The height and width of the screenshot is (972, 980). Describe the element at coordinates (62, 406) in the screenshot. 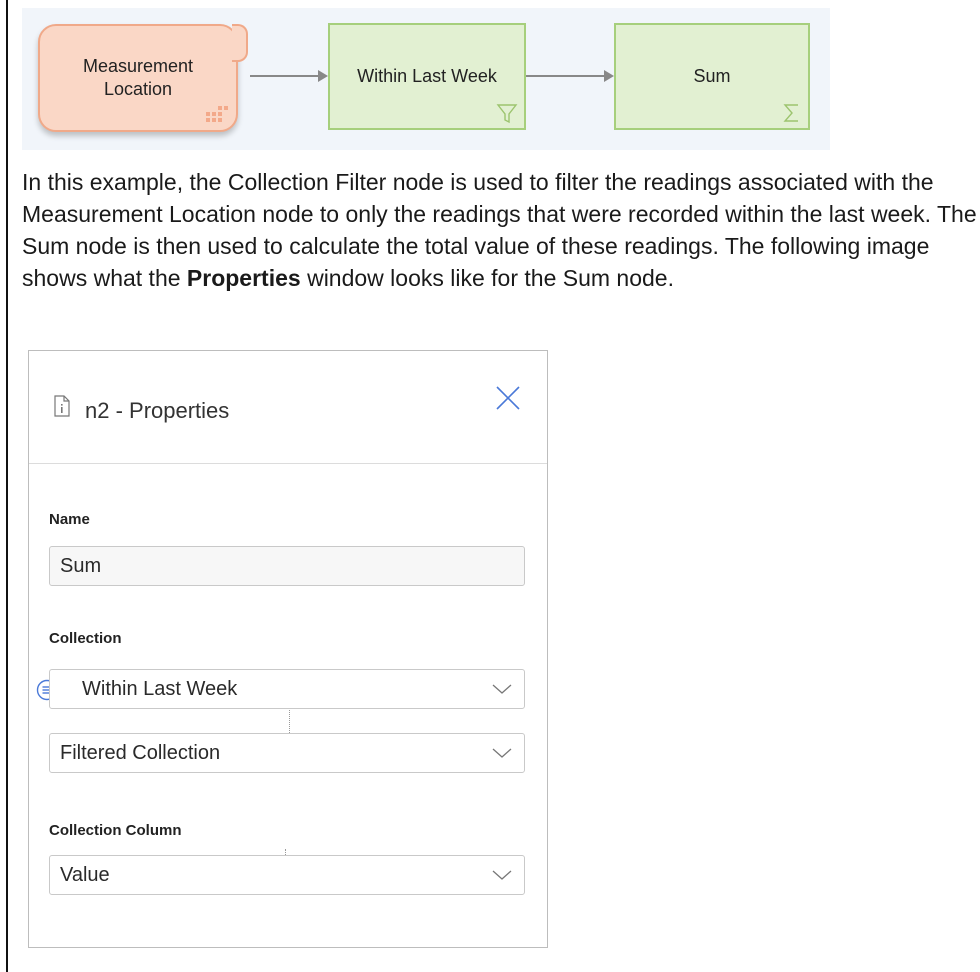

I see `info-document-icon` at that location.